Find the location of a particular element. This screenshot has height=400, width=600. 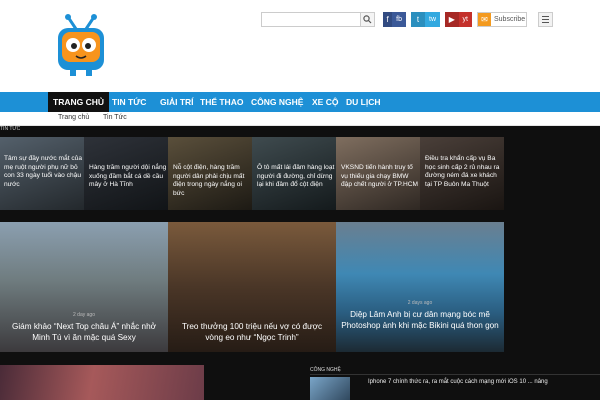

featured-tile-meta: 2 days ago is located at coordinates (420, 303).